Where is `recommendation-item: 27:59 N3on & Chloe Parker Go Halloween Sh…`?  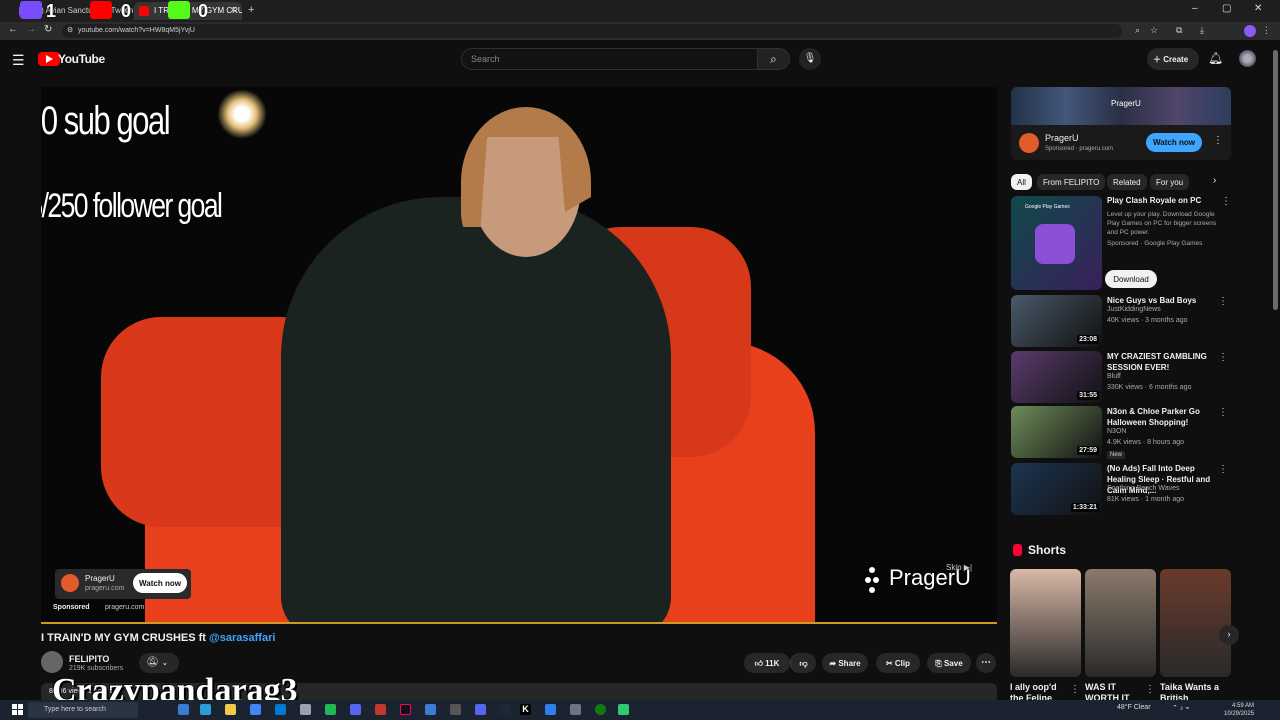
recommendation-item: 27:59 N3on & Chloe Parker Go Halloween Sh… is located at coordinates (1121, 432).